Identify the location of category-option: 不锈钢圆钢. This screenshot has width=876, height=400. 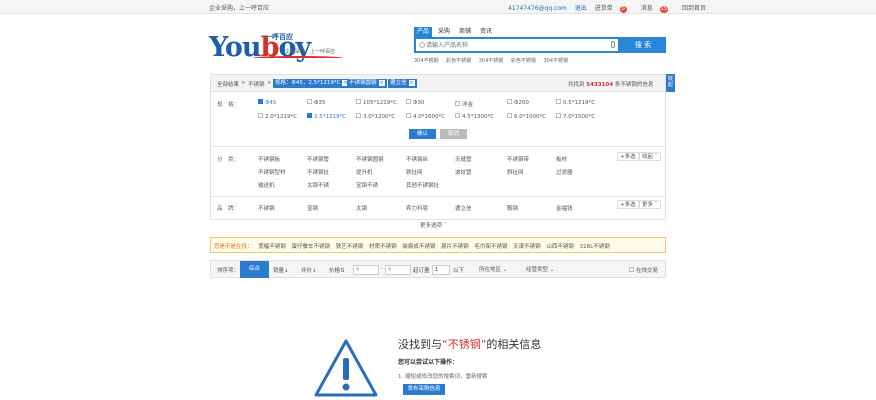
(370, 159).